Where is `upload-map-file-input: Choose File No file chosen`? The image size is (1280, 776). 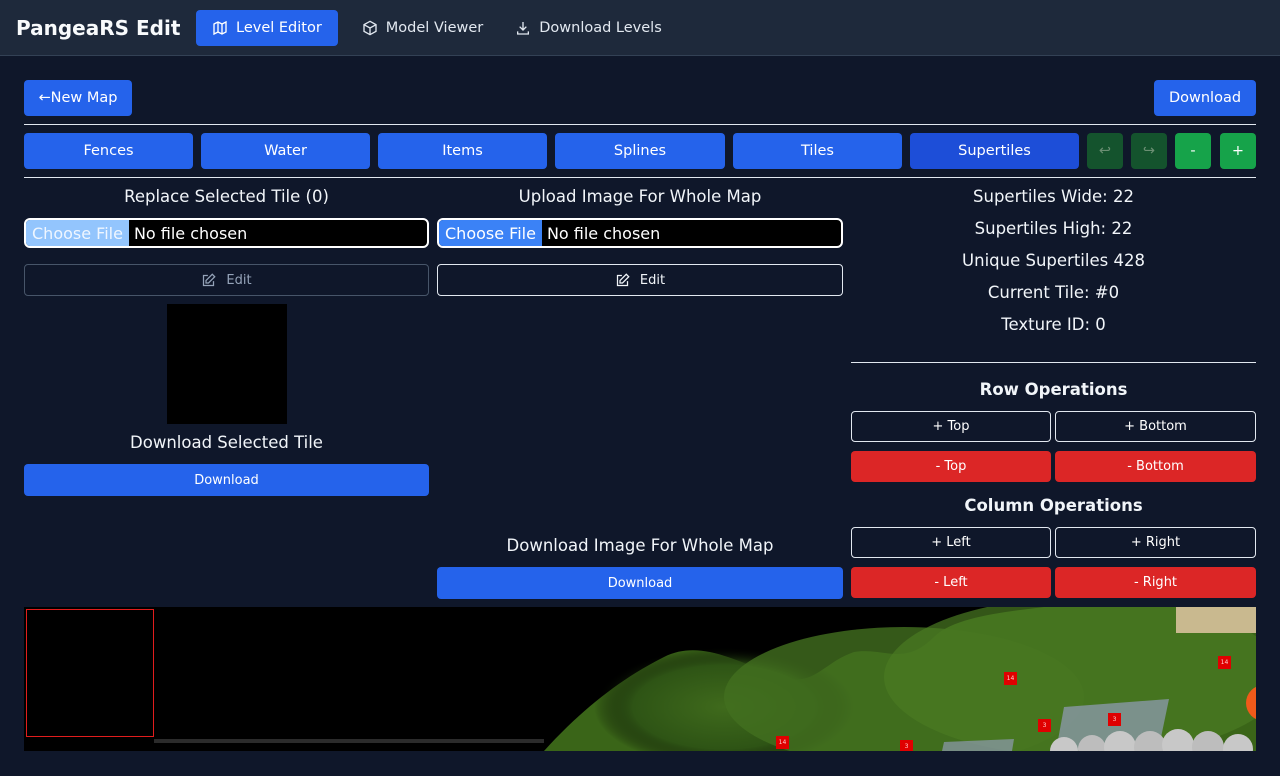 upload-map-file-input: Choose File No file chosen is located at coordinates (640, 233).